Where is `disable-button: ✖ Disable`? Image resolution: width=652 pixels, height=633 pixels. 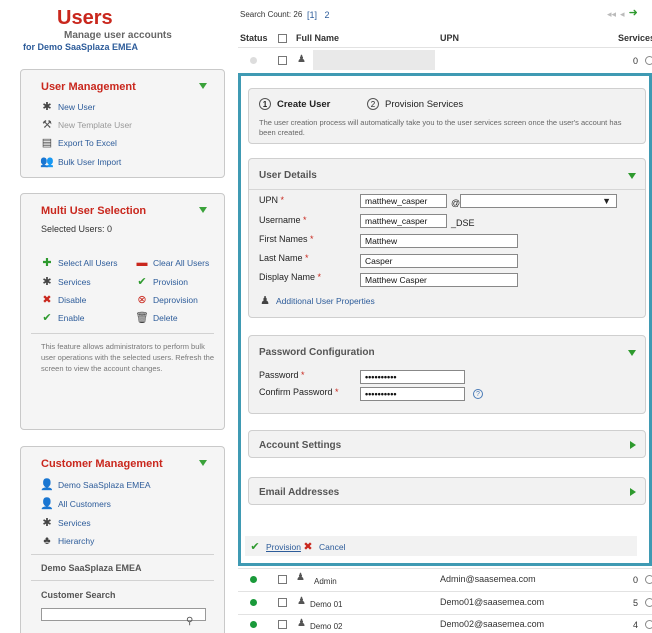
disable-button: ✖ Disable is located at coordinates (63, 300).